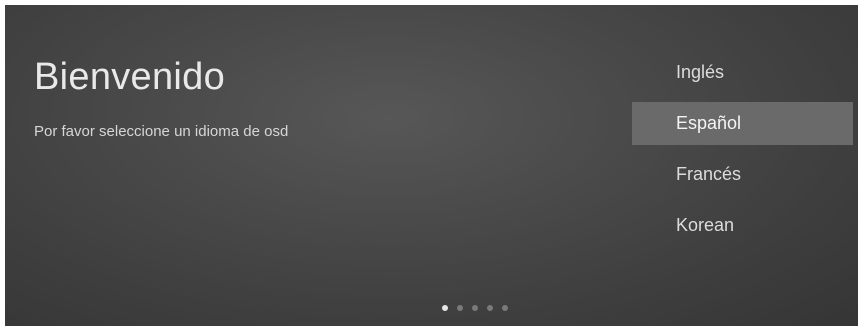 Image resolution: width=863 pixels, height=331 pixels. What do you see at coordinates (161, 131) in the screenshot?
I see `welcome-subtitle: Por favor seleccione un idioma de osd` at bounding box center [161, 131].